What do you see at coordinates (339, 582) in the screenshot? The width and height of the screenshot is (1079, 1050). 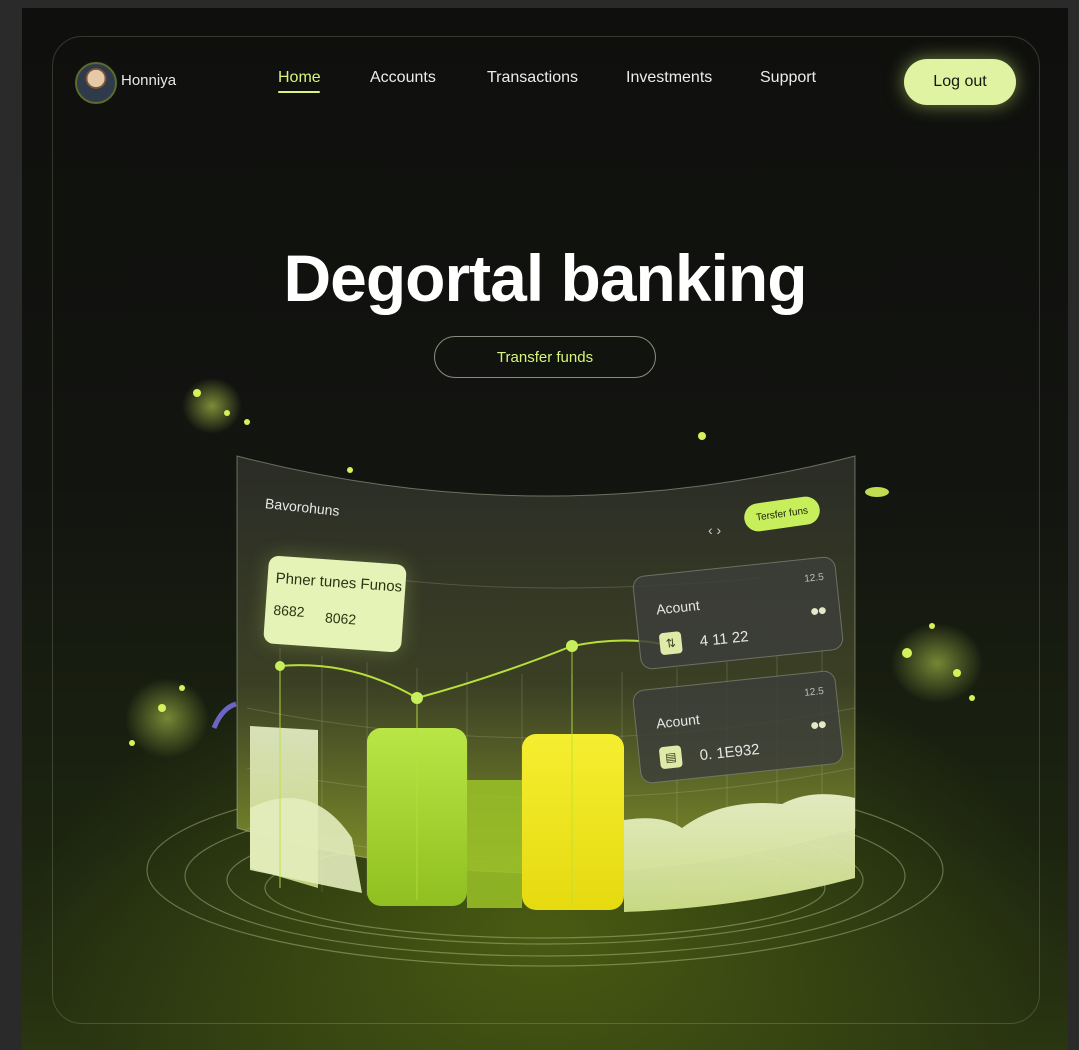 I see `summary-card-title: Phner tunes Funos` at bounding box center [339, 582].